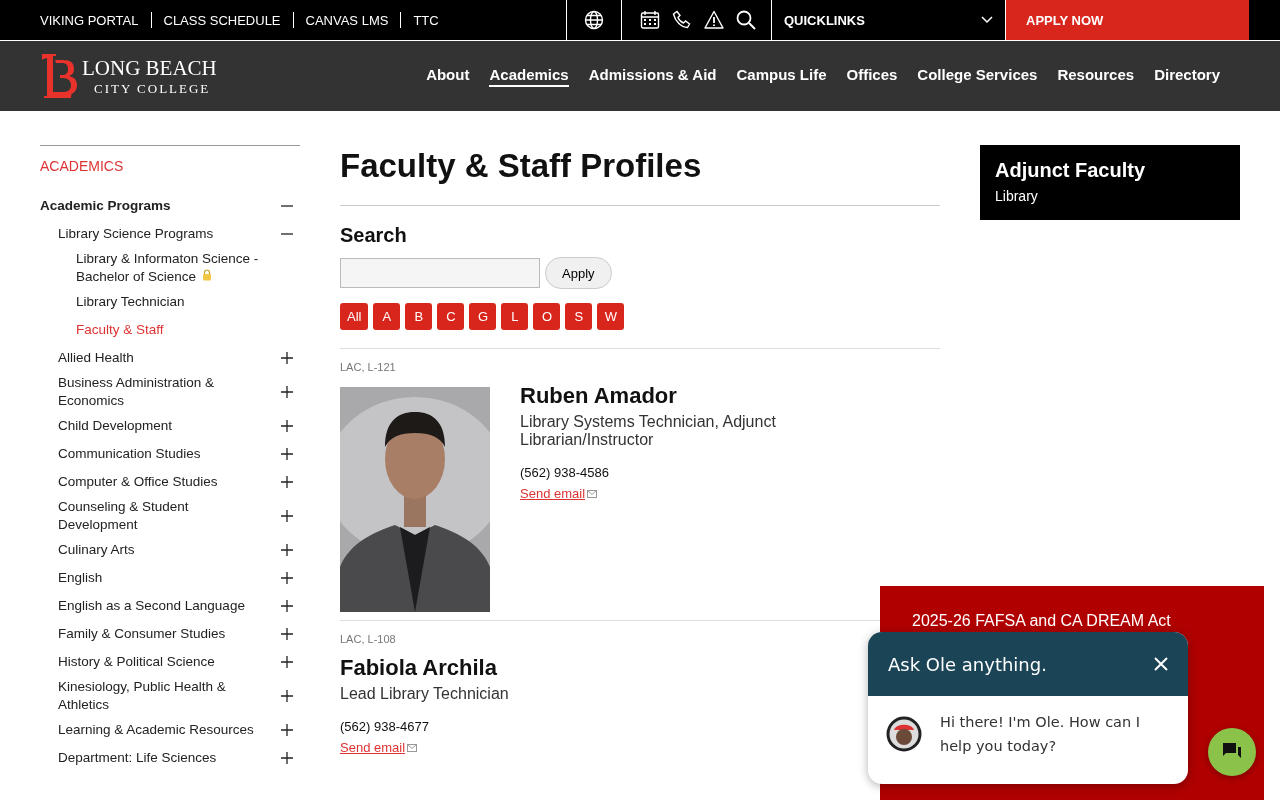 The width and height of the screenshot is (1280, 800). What do you see at coordinates (129, 454) in the screenshot?
I see `sidebar-item: Communication Studies` at bounding box center [129, 454].